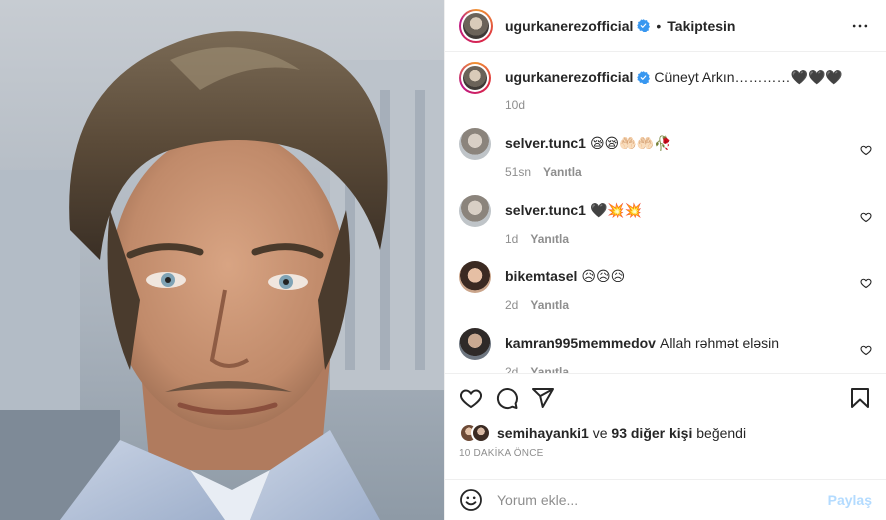 The image size is (886, 520). Describe the element at coordinates (616, 209) in the screenshot. I see `comment-text: 🖤💥💥` at that location.